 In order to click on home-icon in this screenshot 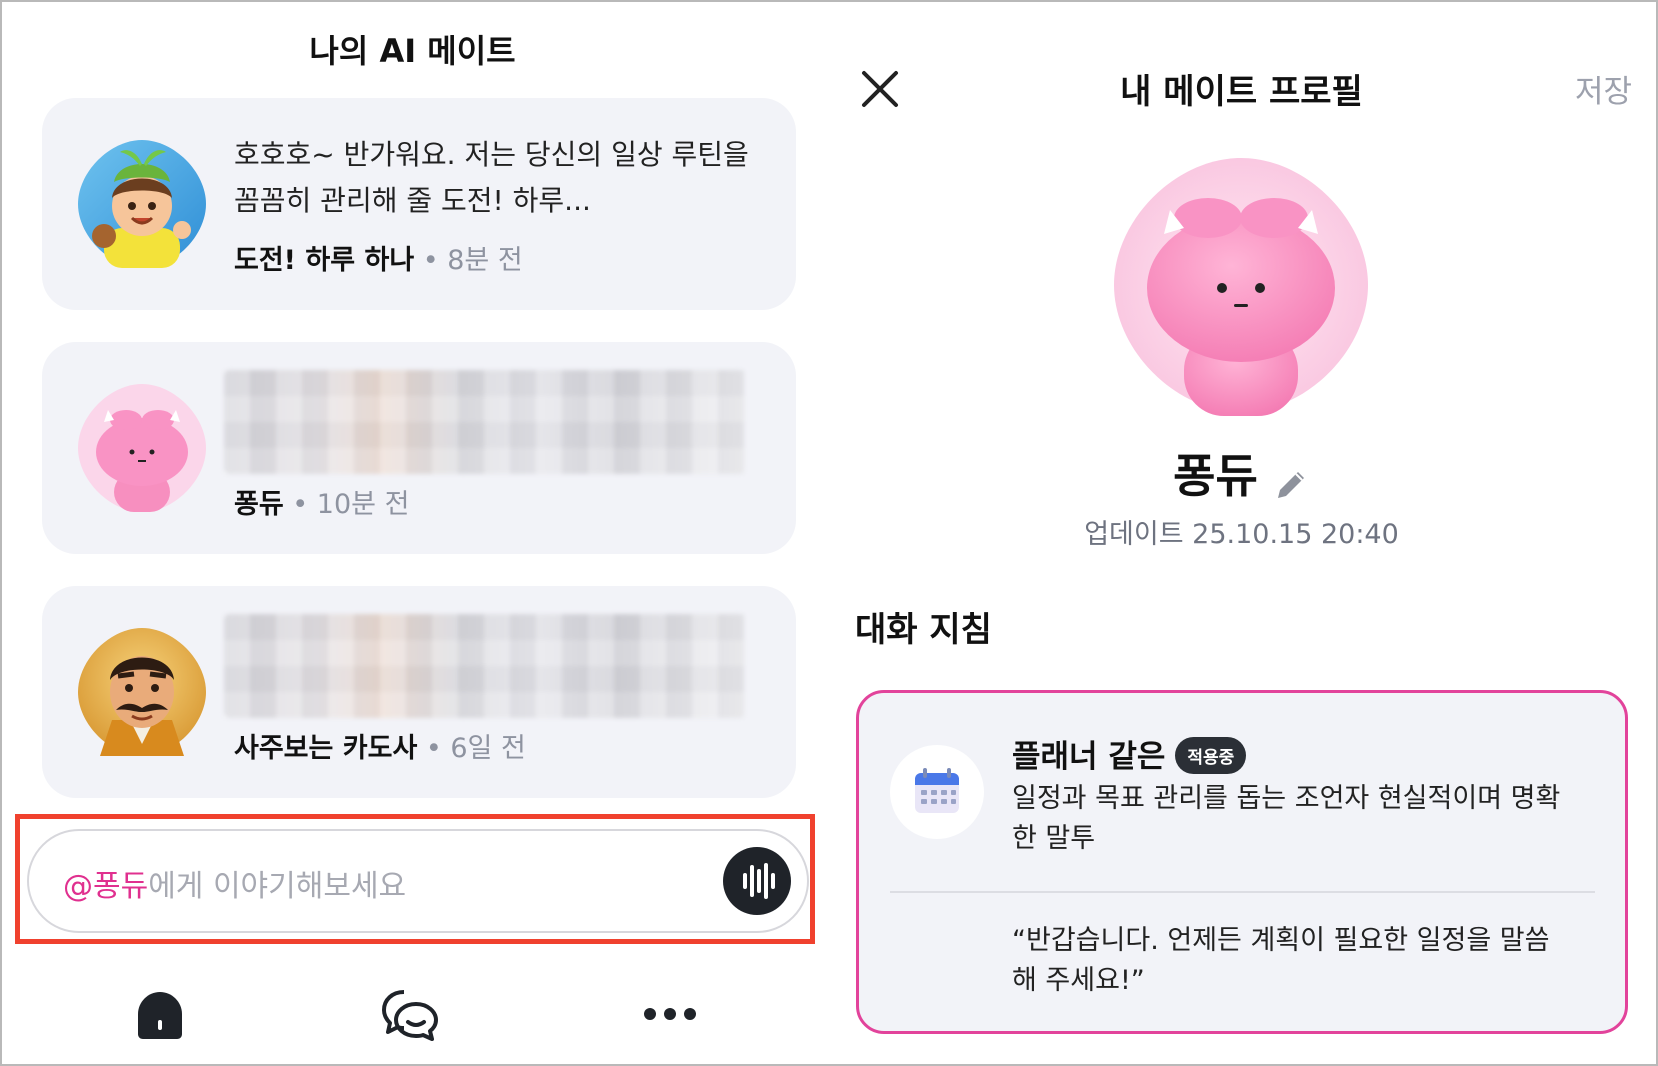, I will do `click(160, 1015)`.